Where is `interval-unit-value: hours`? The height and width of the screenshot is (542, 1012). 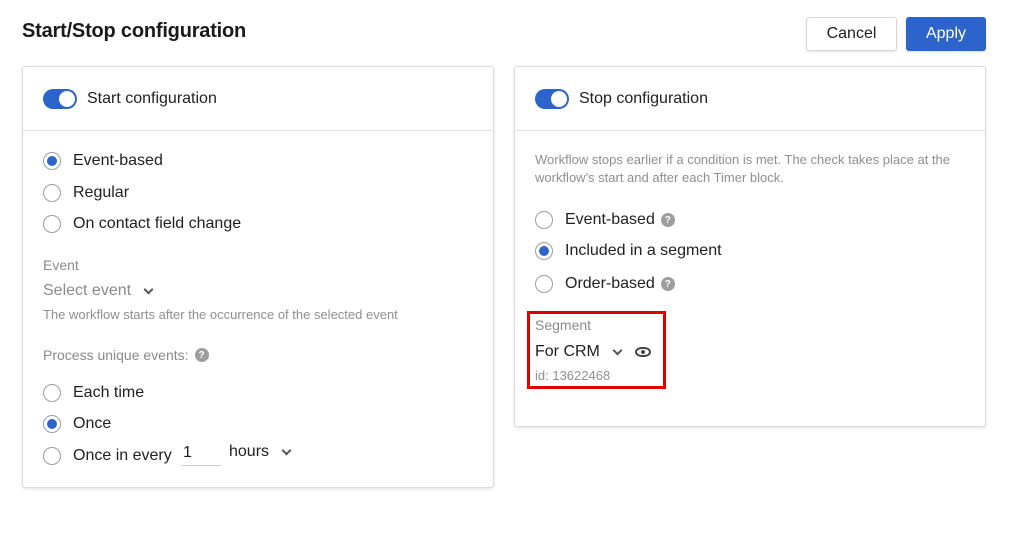 interval-unit-value: hours is located at coordinates (249, 451).